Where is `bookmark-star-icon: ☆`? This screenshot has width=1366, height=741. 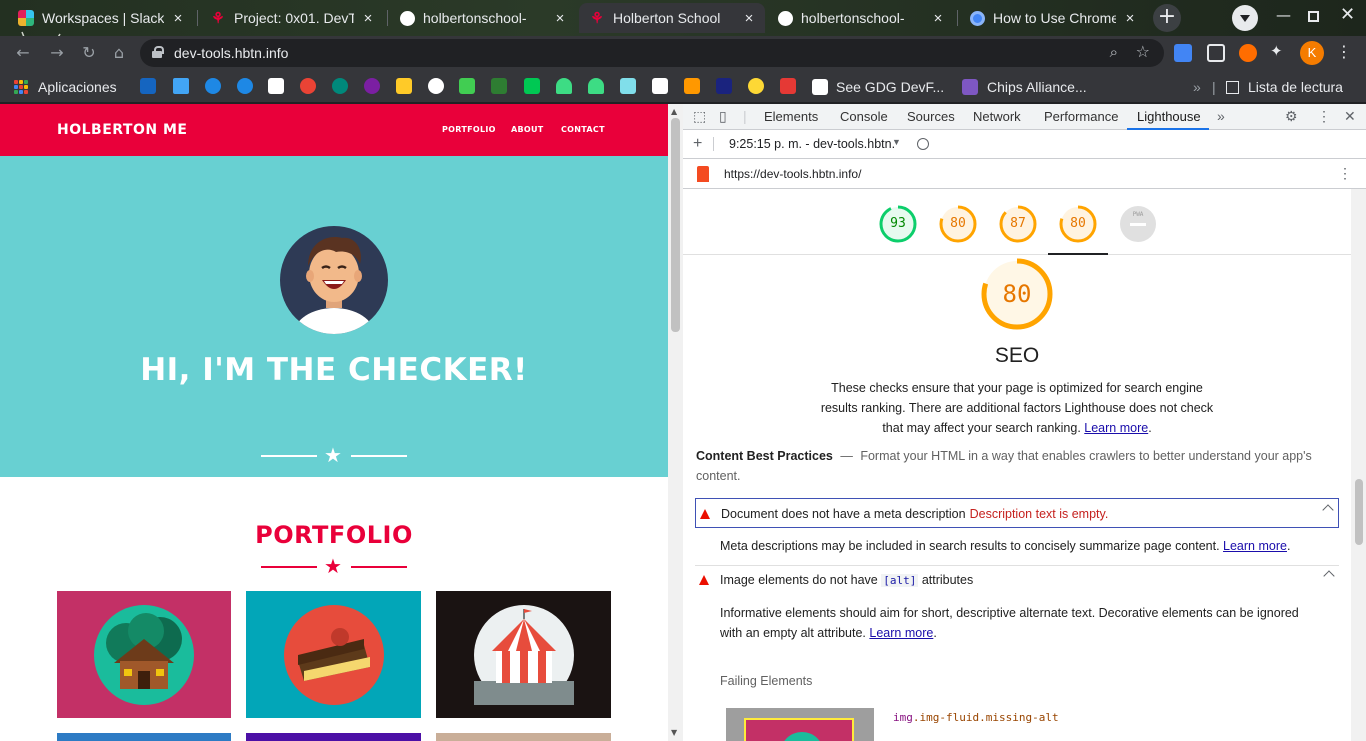
bookmark-star-icon: ☆ is located at coordinates (1143, 51).